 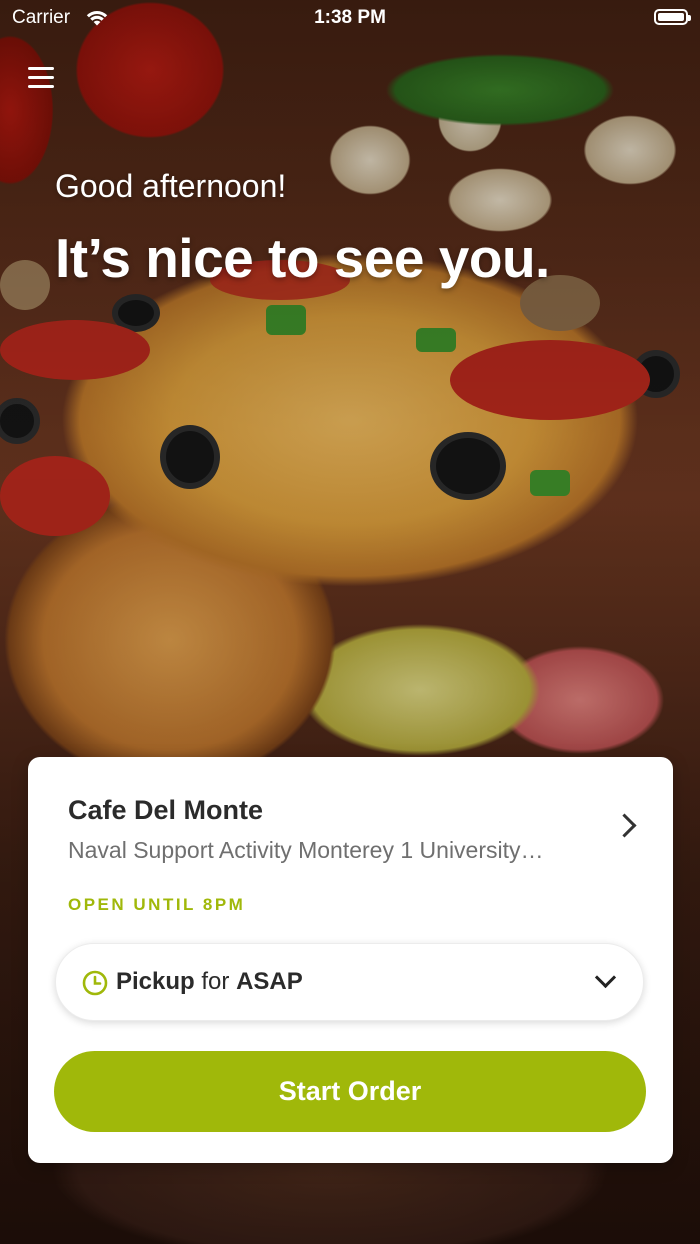 I want to click on battery-level, so click(x=671, y=17).